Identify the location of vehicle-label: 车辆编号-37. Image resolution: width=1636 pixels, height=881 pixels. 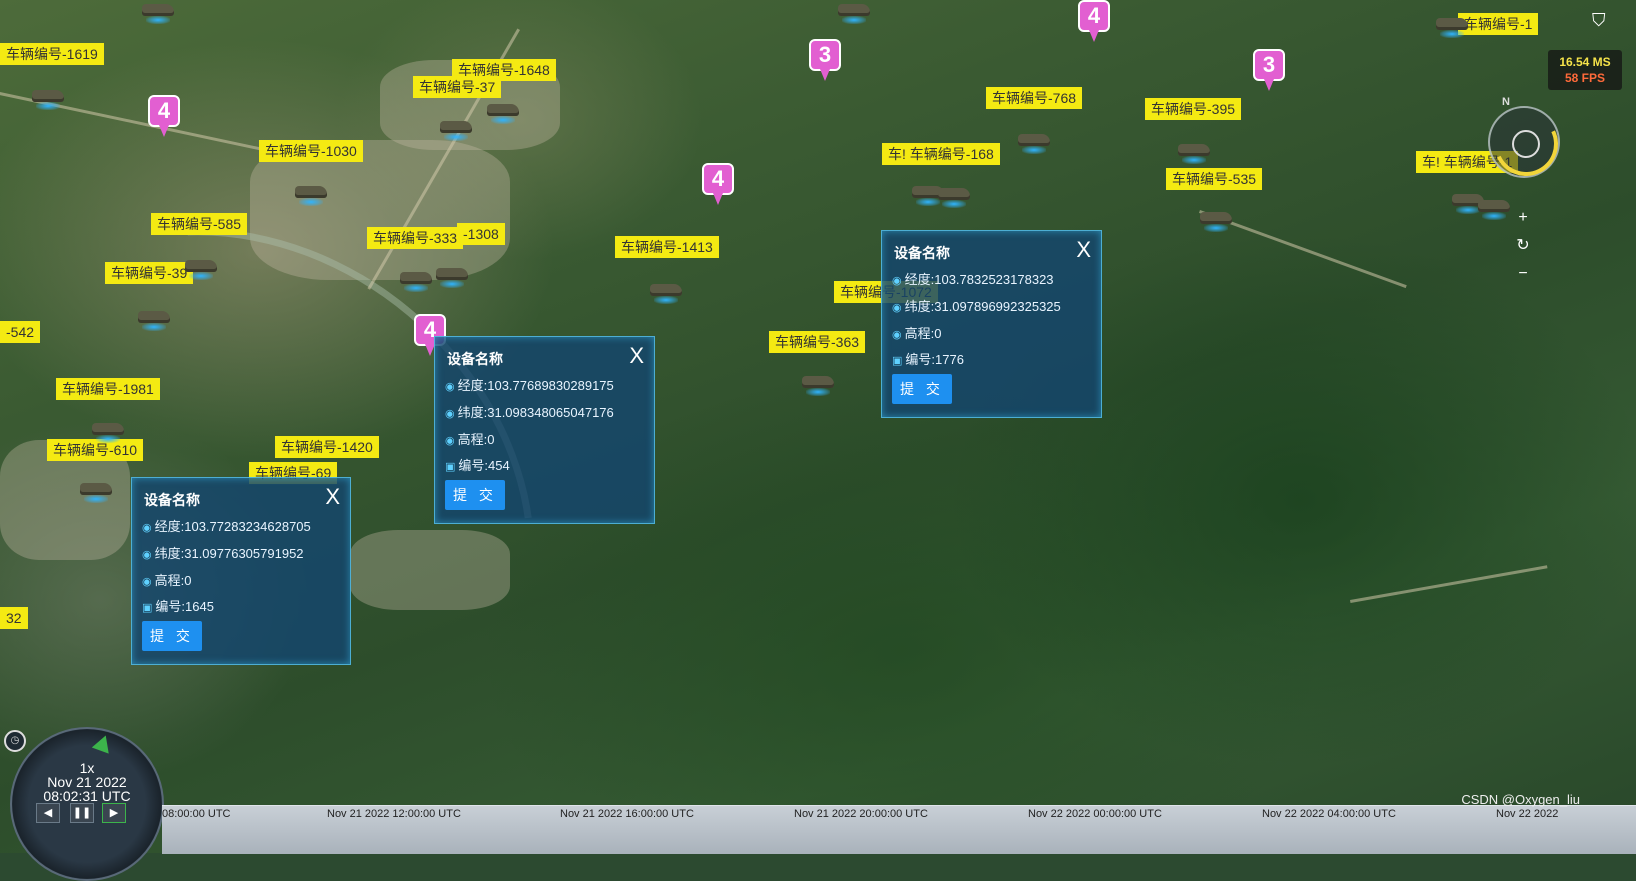
(457, 87).